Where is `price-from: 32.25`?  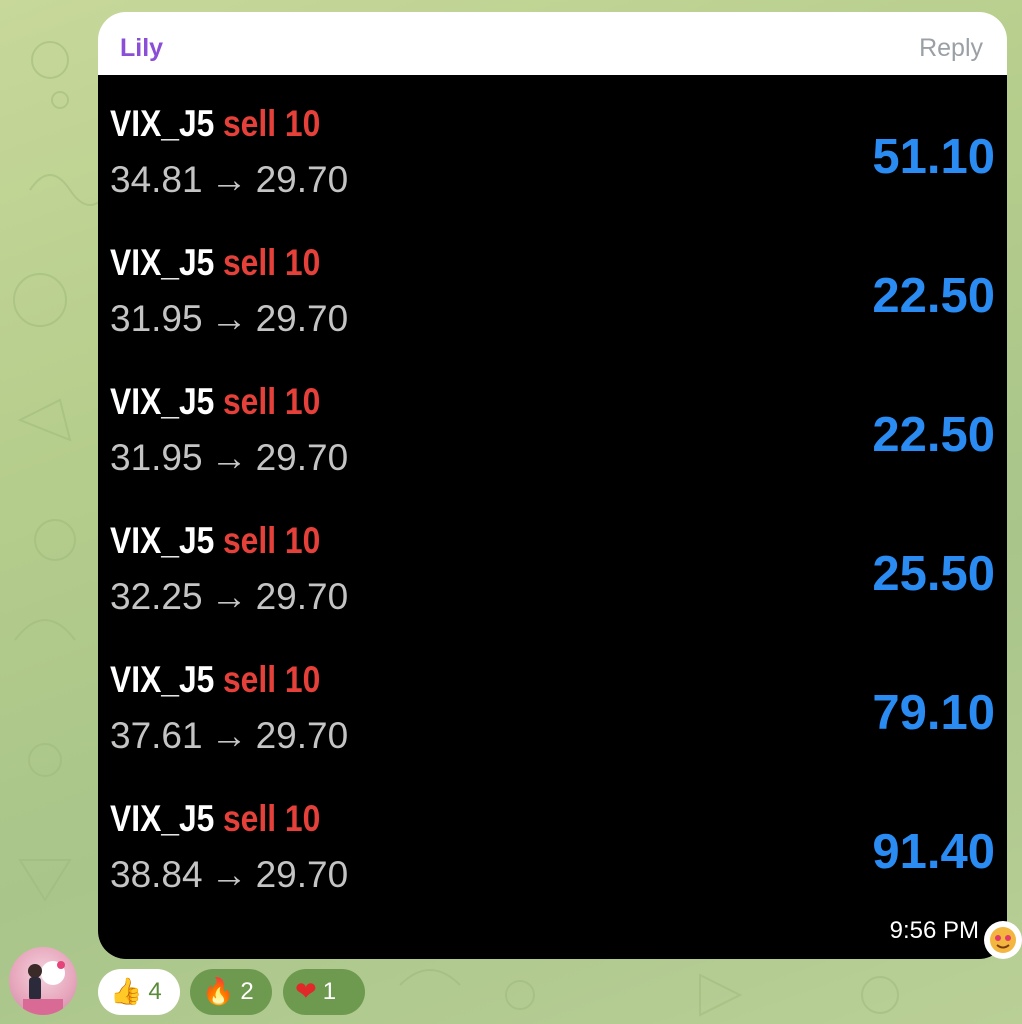
price-from: 32.25 is located at coordinates (156, 596).